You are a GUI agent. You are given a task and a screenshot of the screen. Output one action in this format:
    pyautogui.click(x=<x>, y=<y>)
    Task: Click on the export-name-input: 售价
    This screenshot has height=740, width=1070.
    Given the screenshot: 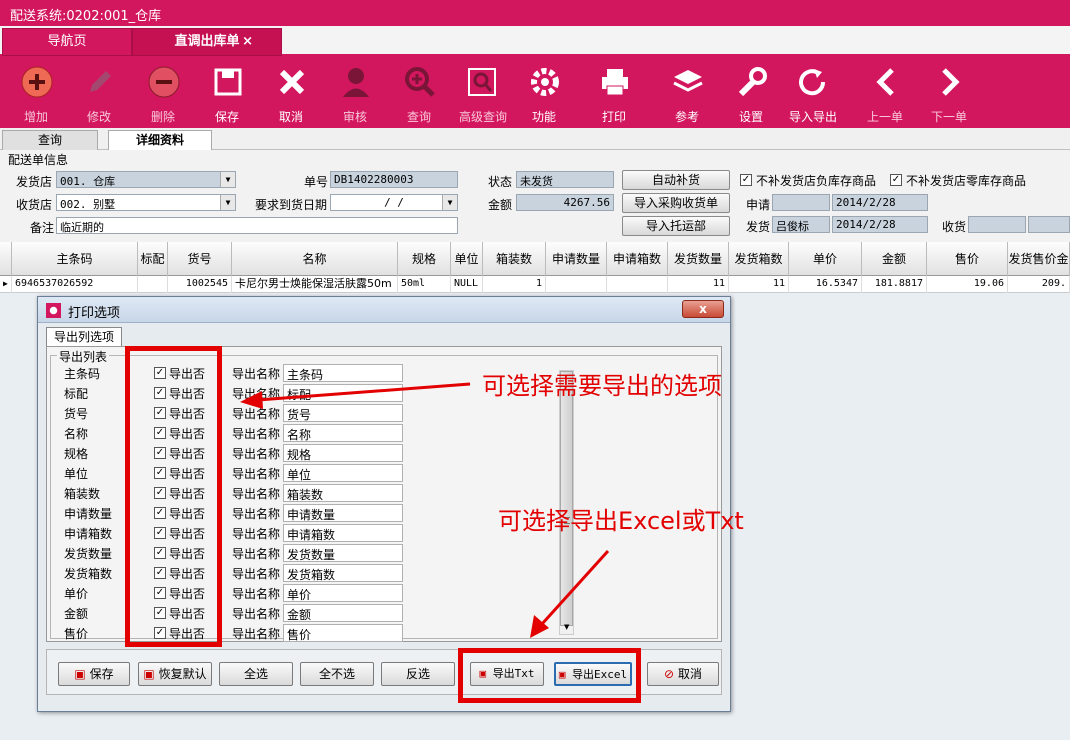 What is the action you would take?
    pyautogui.click(x=343, y=633)
    